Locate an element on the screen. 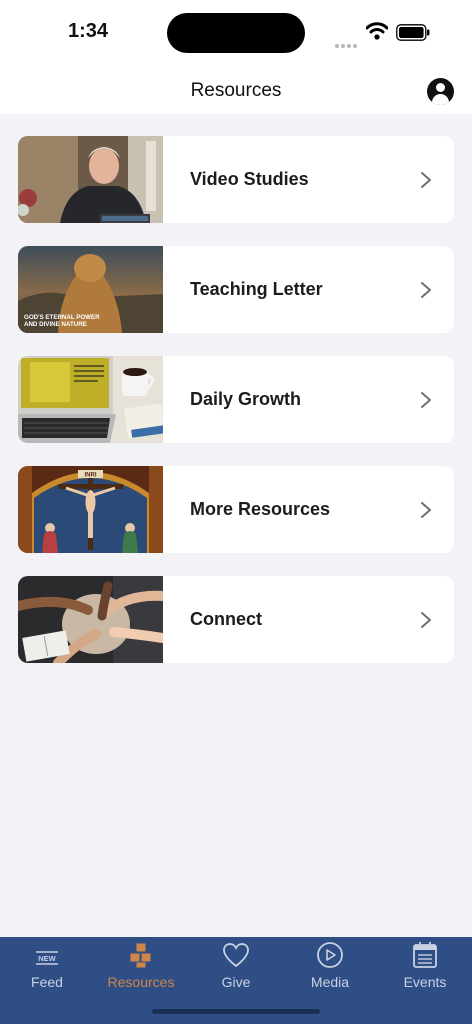  cellular-signal-icon is located at coordinates (347, 44).